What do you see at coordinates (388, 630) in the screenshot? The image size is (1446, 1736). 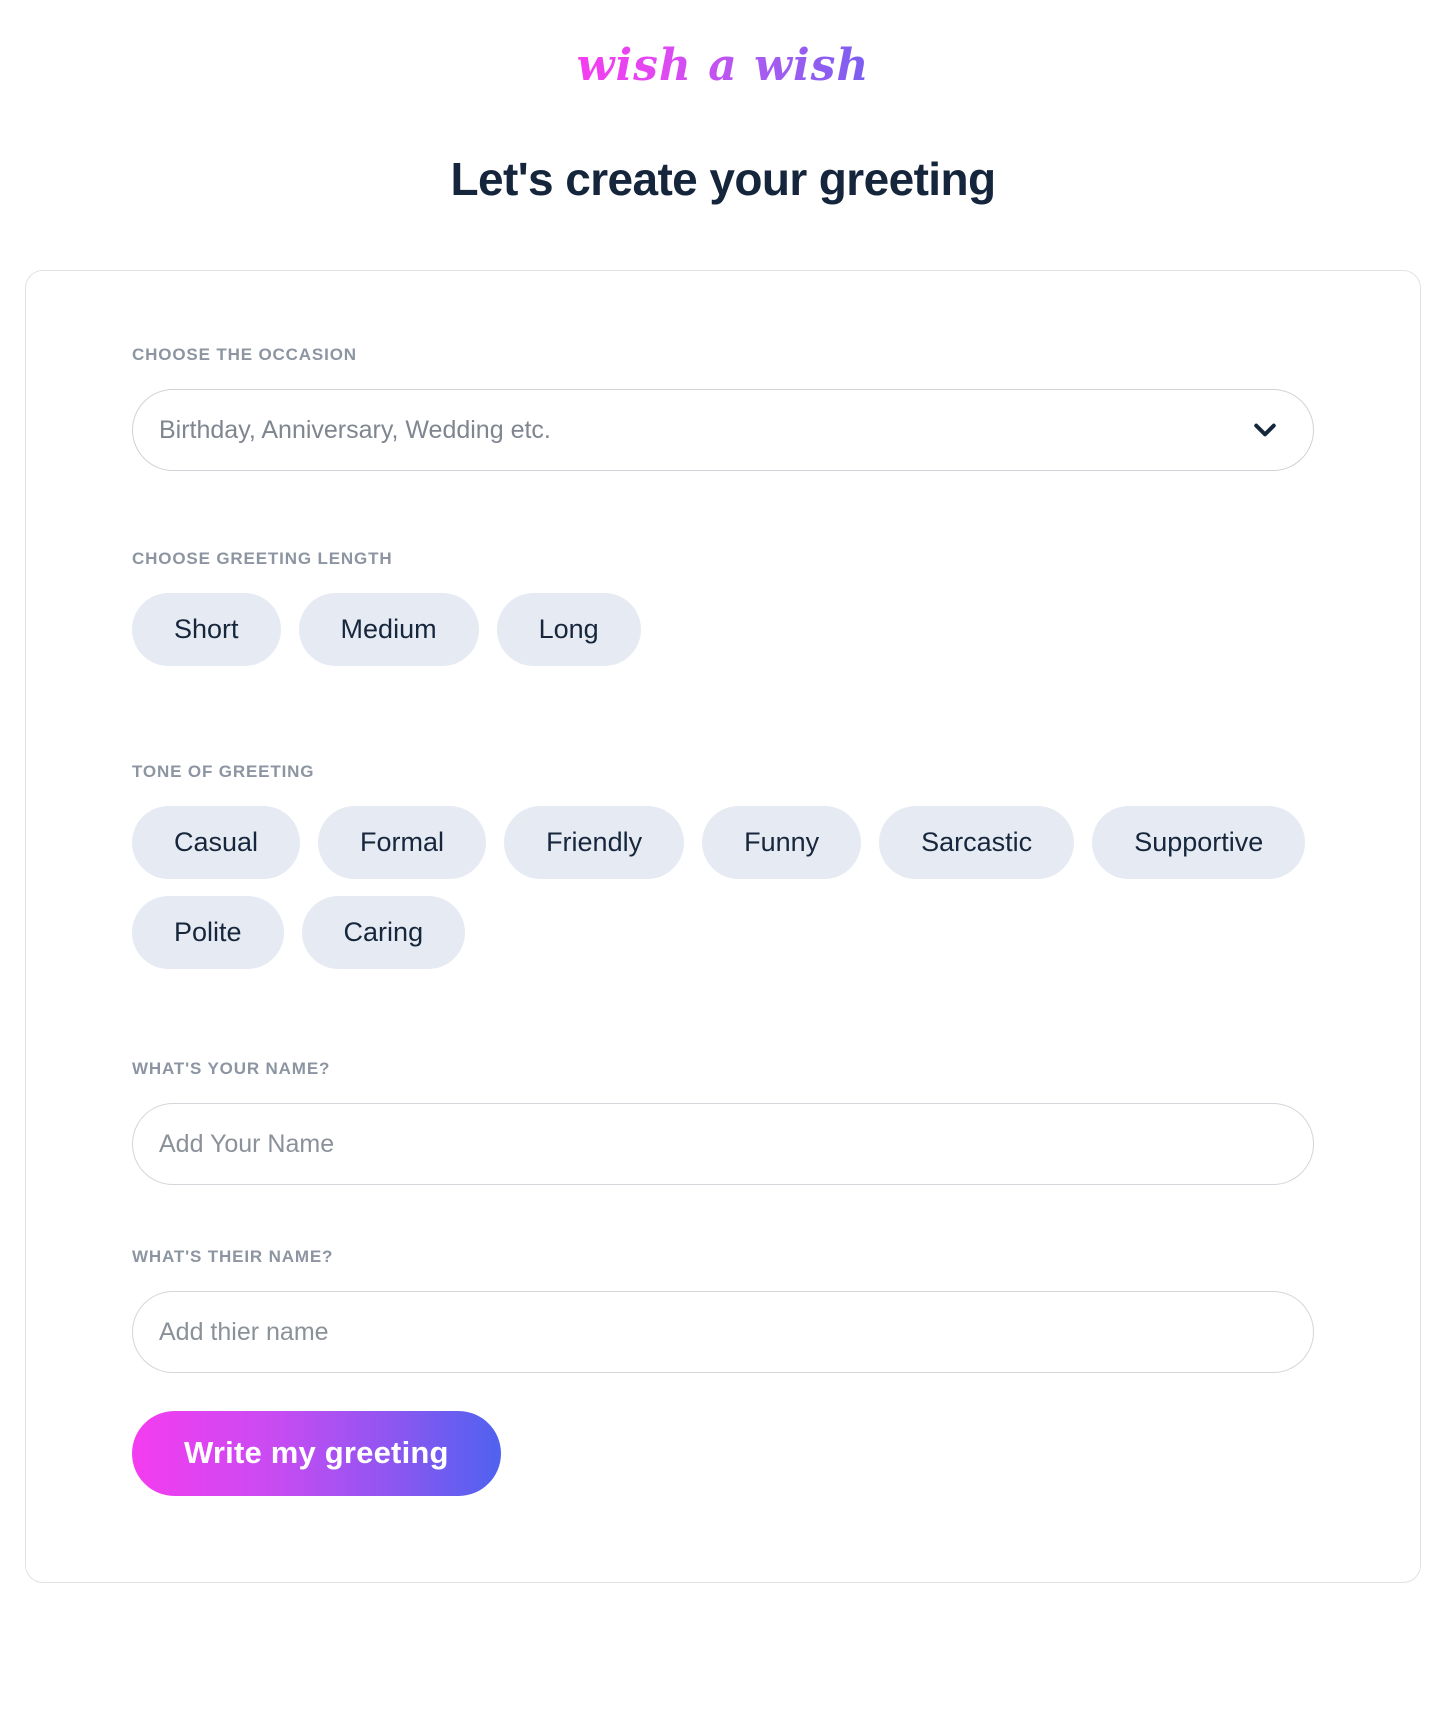 I see `length-option-medium: Medium` at bounding box center [388, 630].